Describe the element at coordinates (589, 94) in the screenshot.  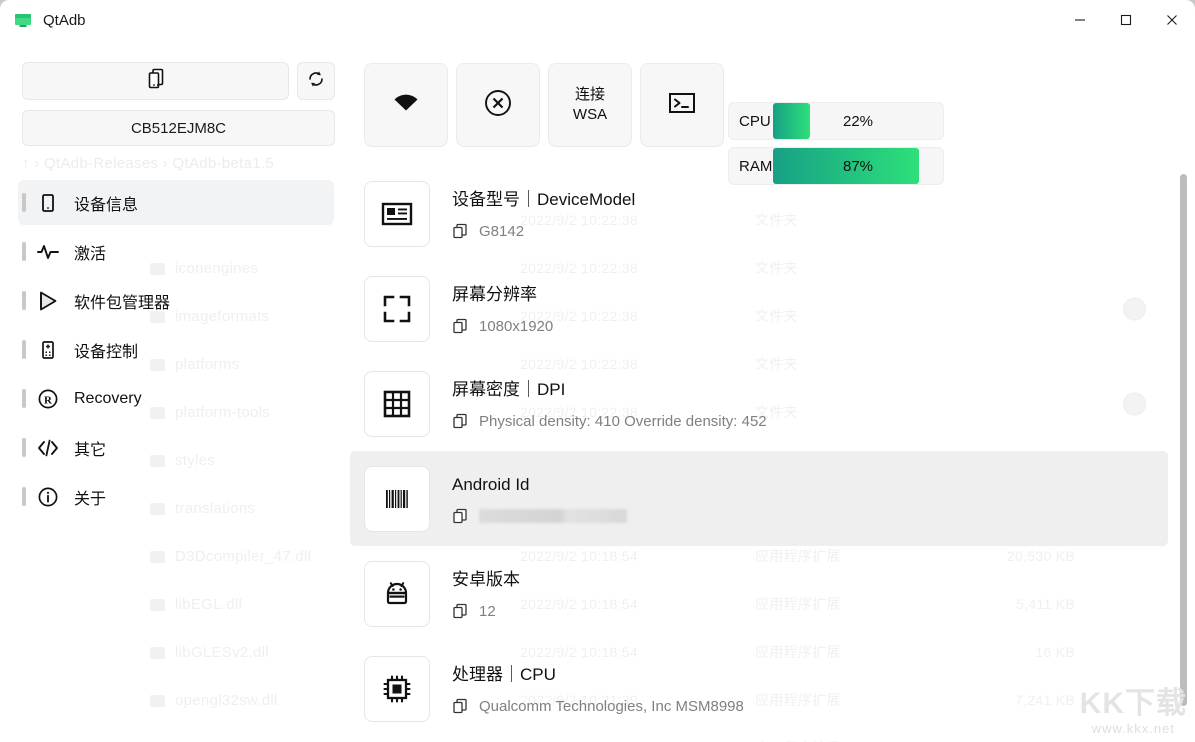
I see `connect-wsa-label-line1: 连接` at that location.